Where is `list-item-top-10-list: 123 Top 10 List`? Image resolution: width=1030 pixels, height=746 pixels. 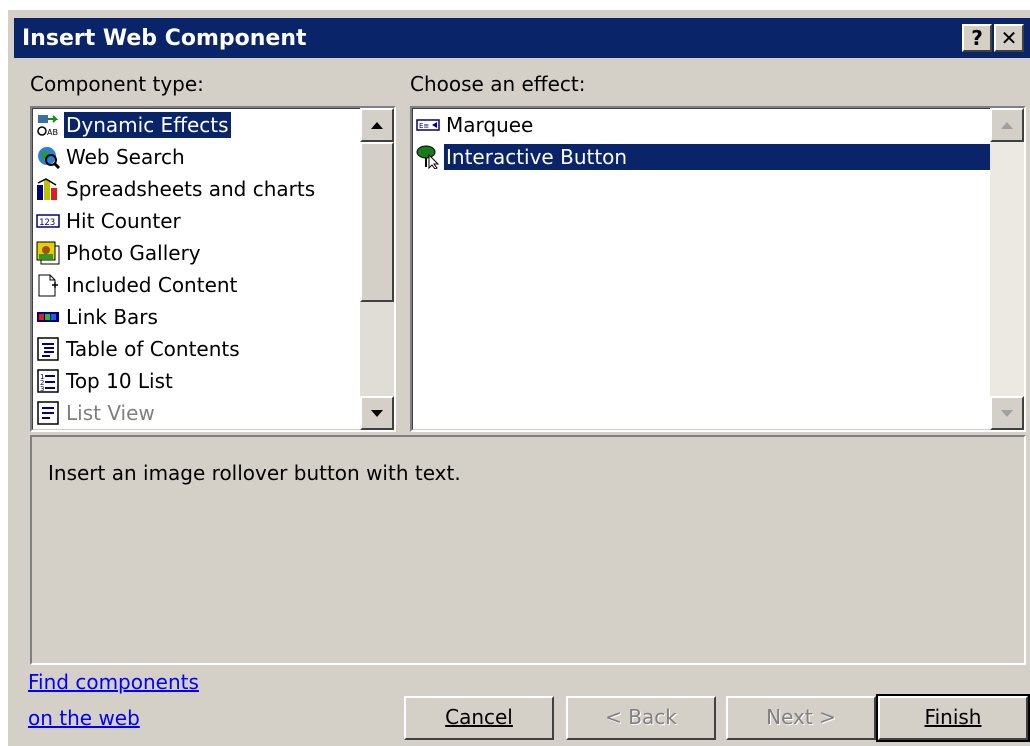
list-item-top-10-list: 123 Top 10 List is located at coordinates (105, 381).